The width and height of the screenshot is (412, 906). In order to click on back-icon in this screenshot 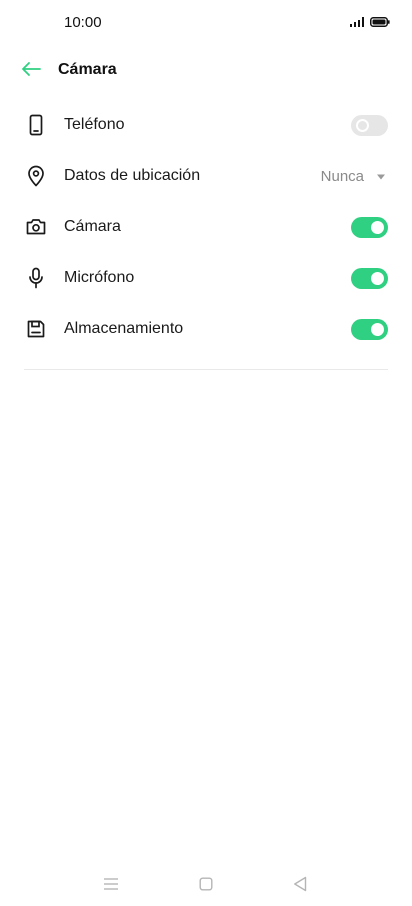, I will do `click(300, 886)`.